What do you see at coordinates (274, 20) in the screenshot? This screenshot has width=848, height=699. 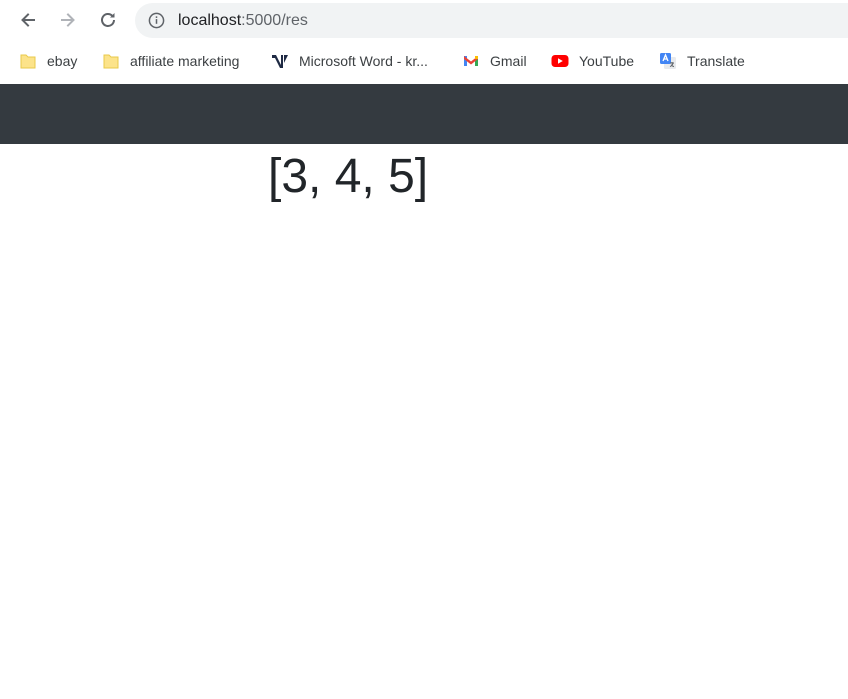 I see `url-path: :5000/res` at bounding box center [274, 20].